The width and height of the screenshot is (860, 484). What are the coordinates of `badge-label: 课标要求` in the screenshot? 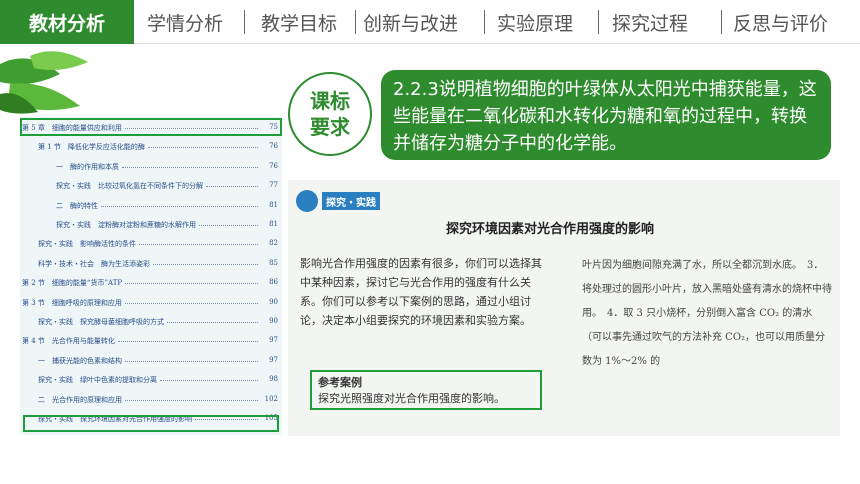 It's located at (330, 114).